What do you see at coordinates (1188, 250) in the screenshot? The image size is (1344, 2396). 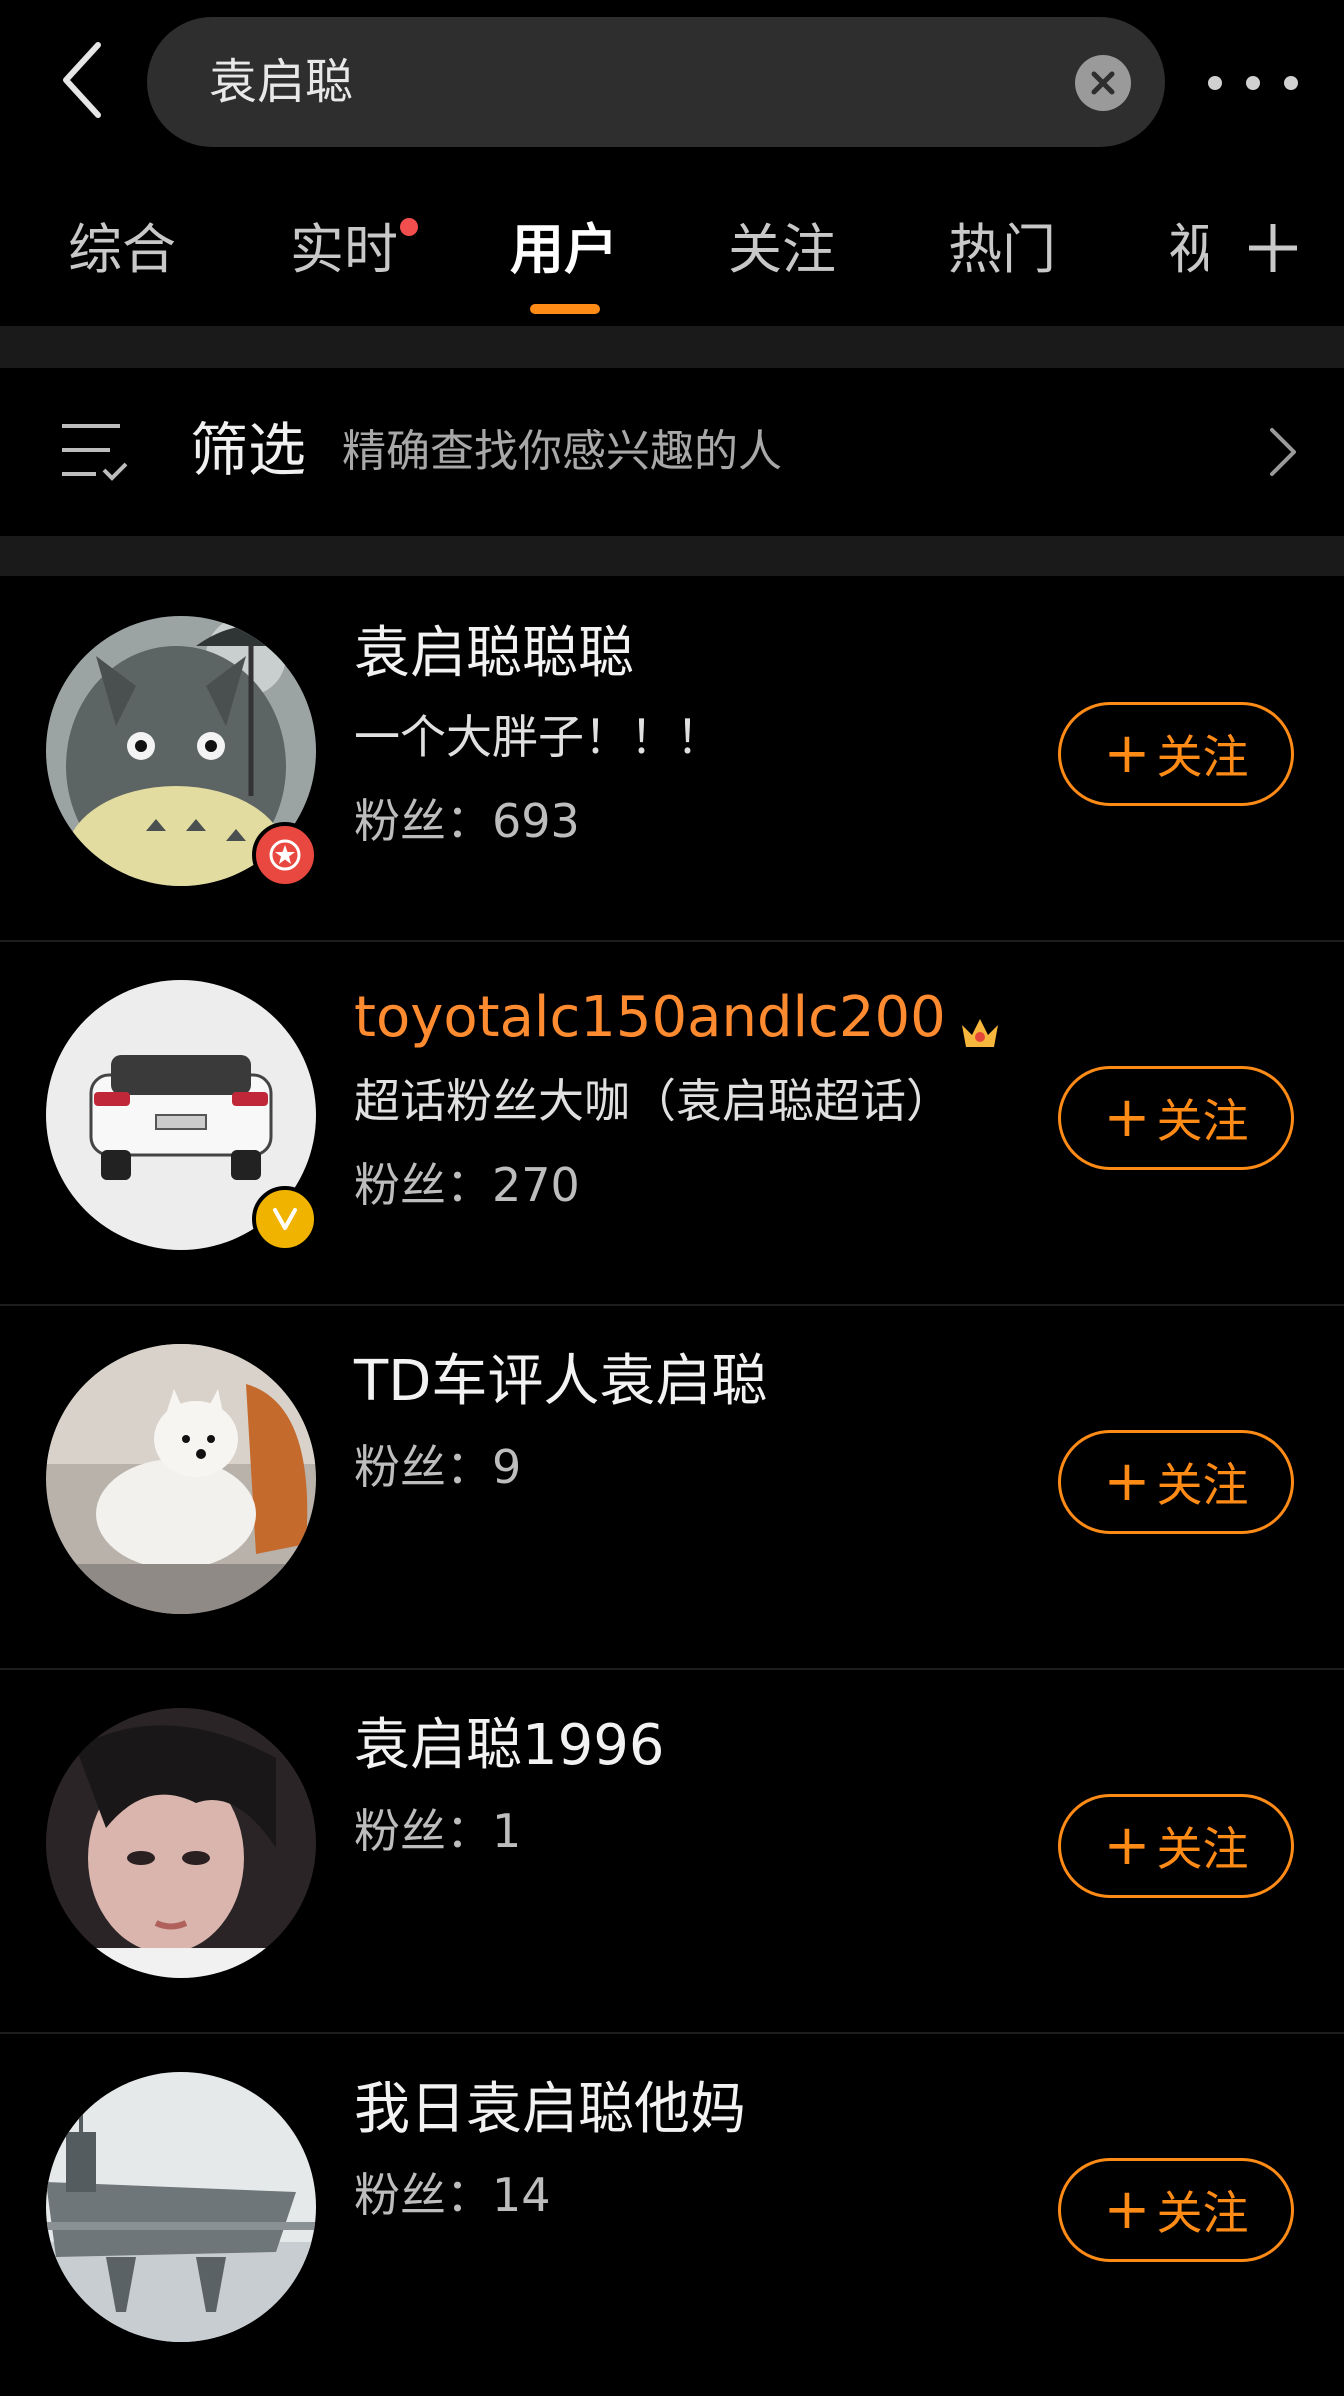 I see `tab-video: 视` at bounding box center [1188, 250].